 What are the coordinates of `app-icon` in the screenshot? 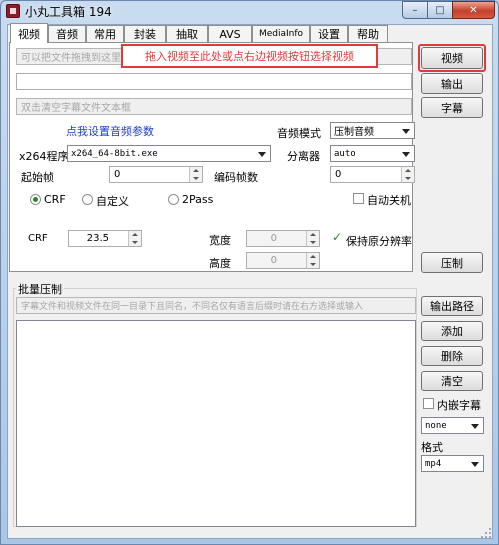 It's located at (13, 11).